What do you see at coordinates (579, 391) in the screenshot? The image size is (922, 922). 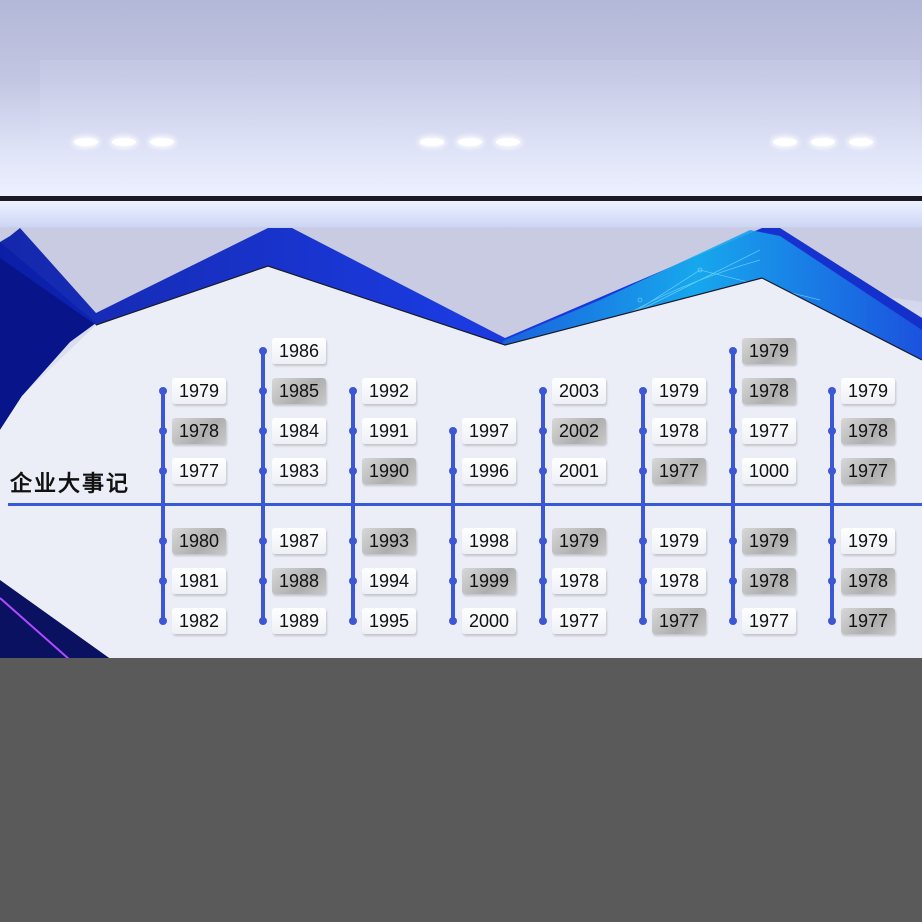 I see `year-label: 2003` at bounding box center [579, 391].